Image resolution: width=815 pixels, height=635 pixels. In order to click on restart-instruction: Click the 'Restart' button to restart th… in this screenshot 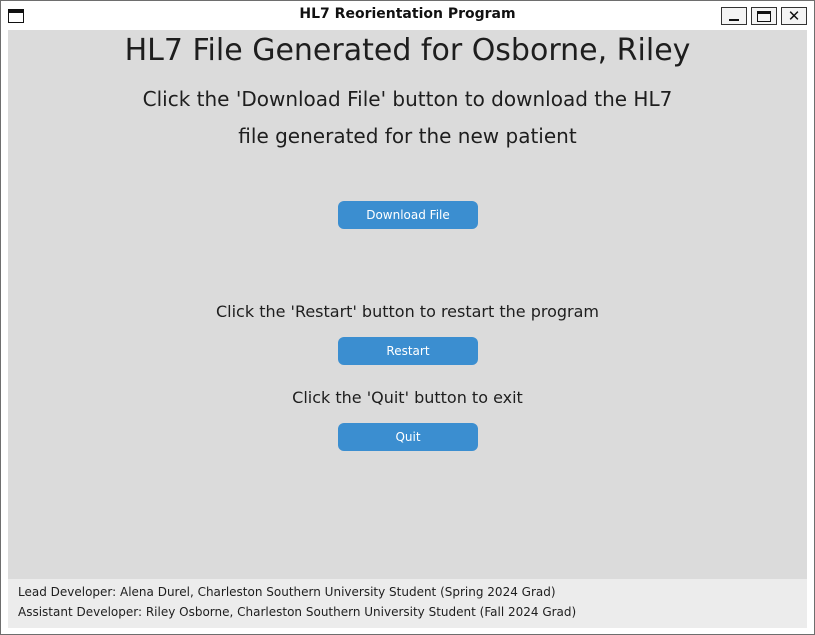, I will do `click(407, 311)`.